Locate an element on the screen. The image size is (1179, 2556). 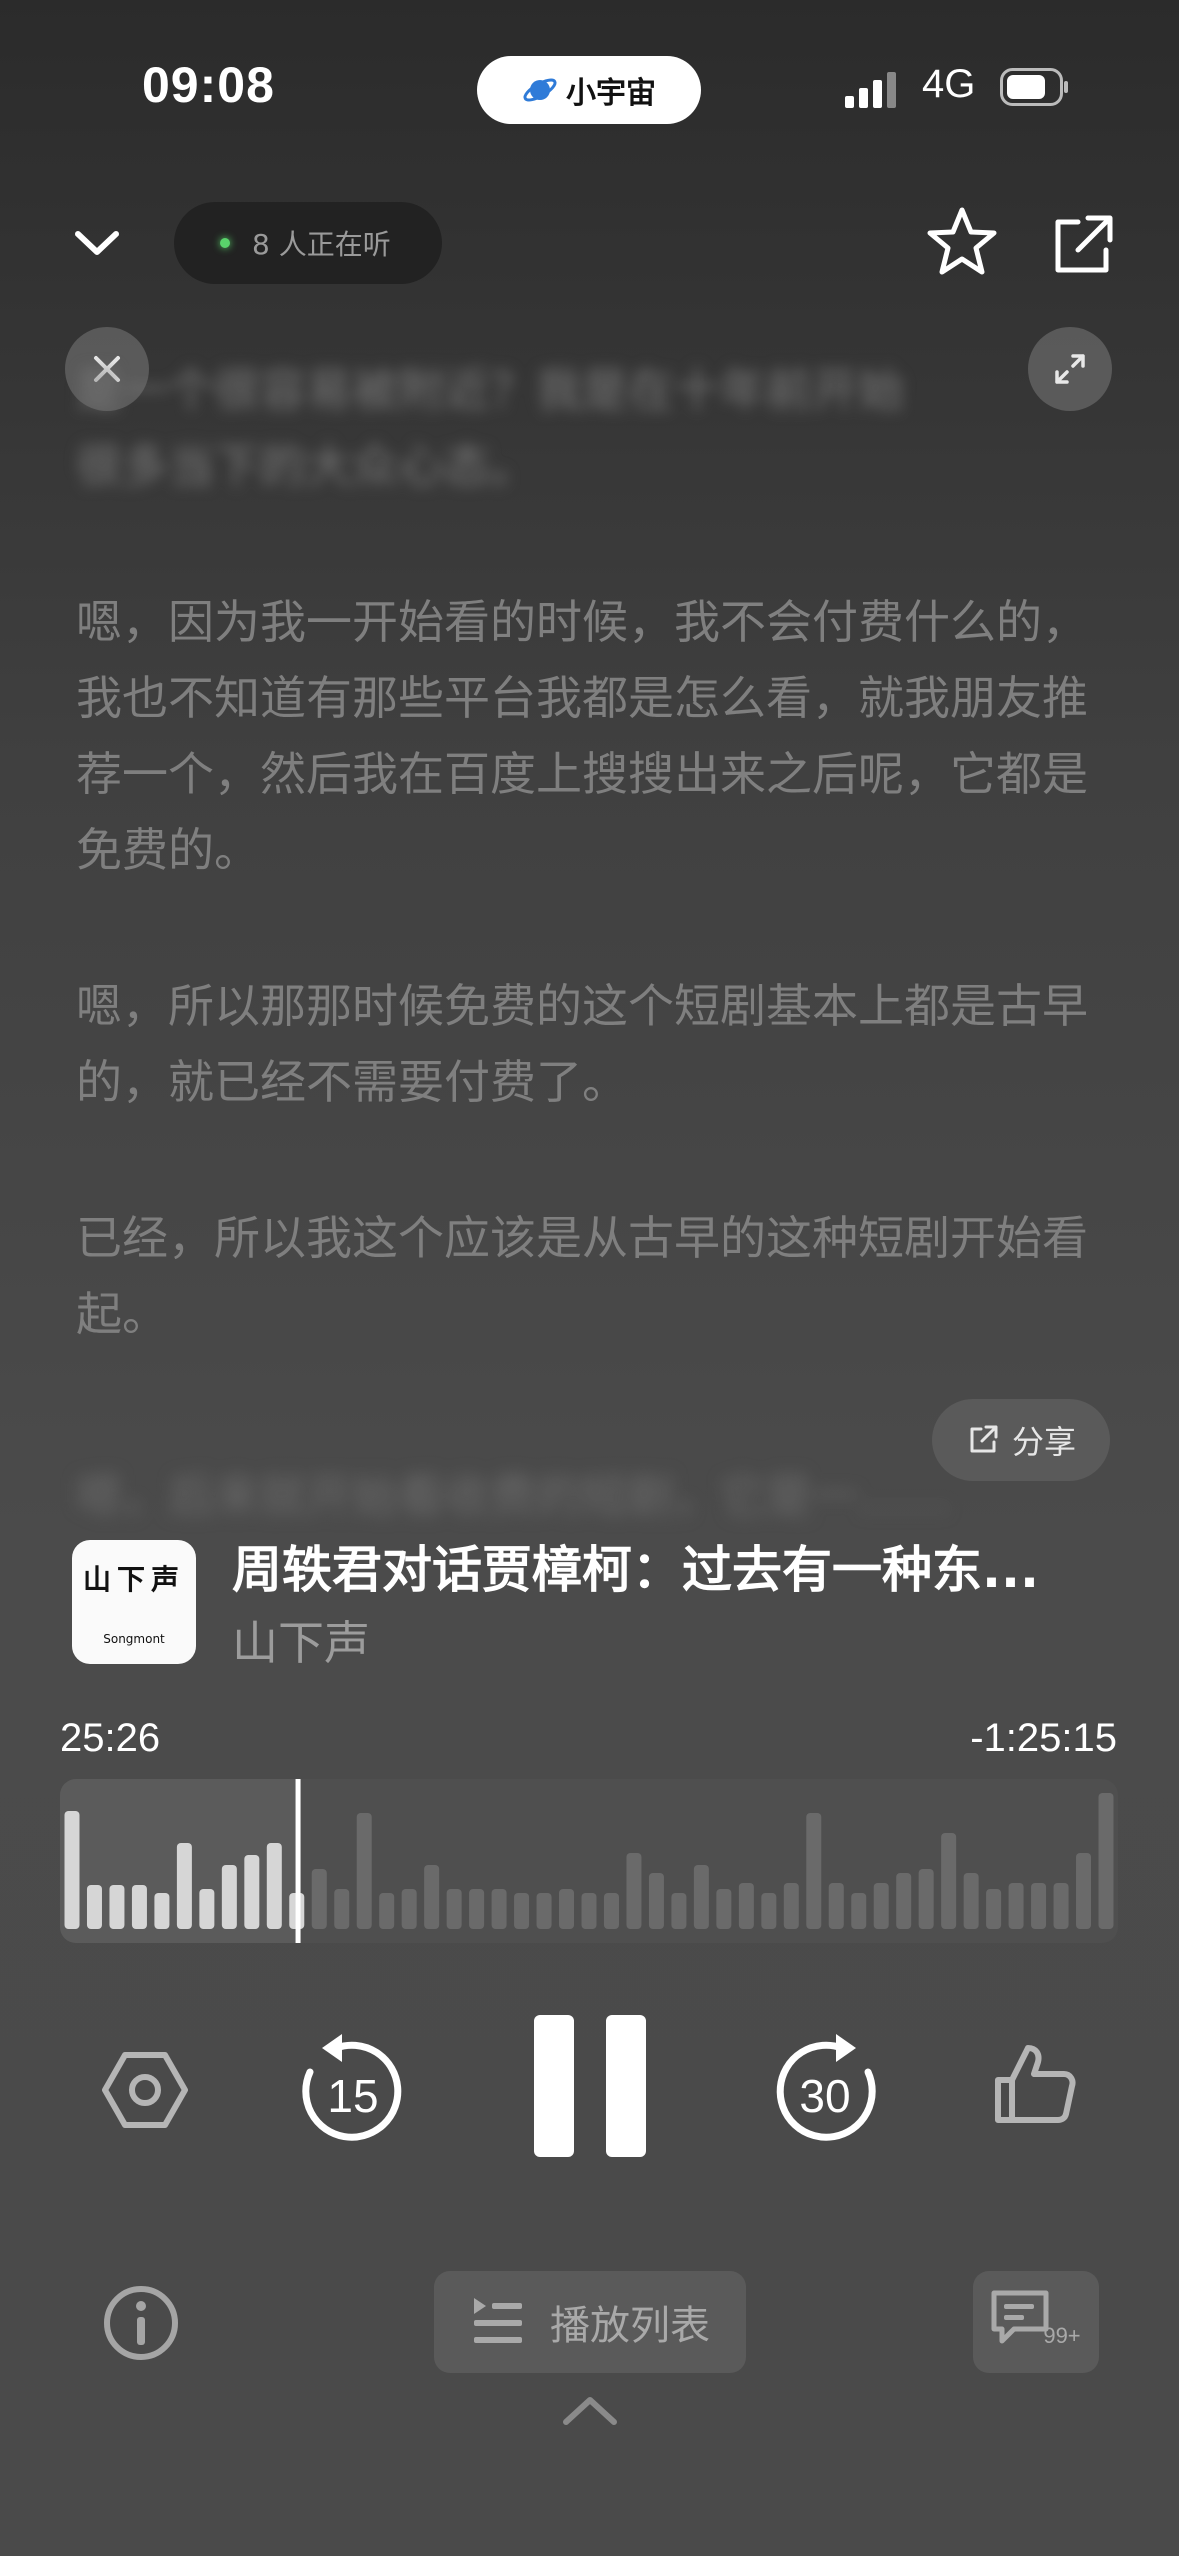
rewind-button: 15 is located at coordinates (352, 2087).